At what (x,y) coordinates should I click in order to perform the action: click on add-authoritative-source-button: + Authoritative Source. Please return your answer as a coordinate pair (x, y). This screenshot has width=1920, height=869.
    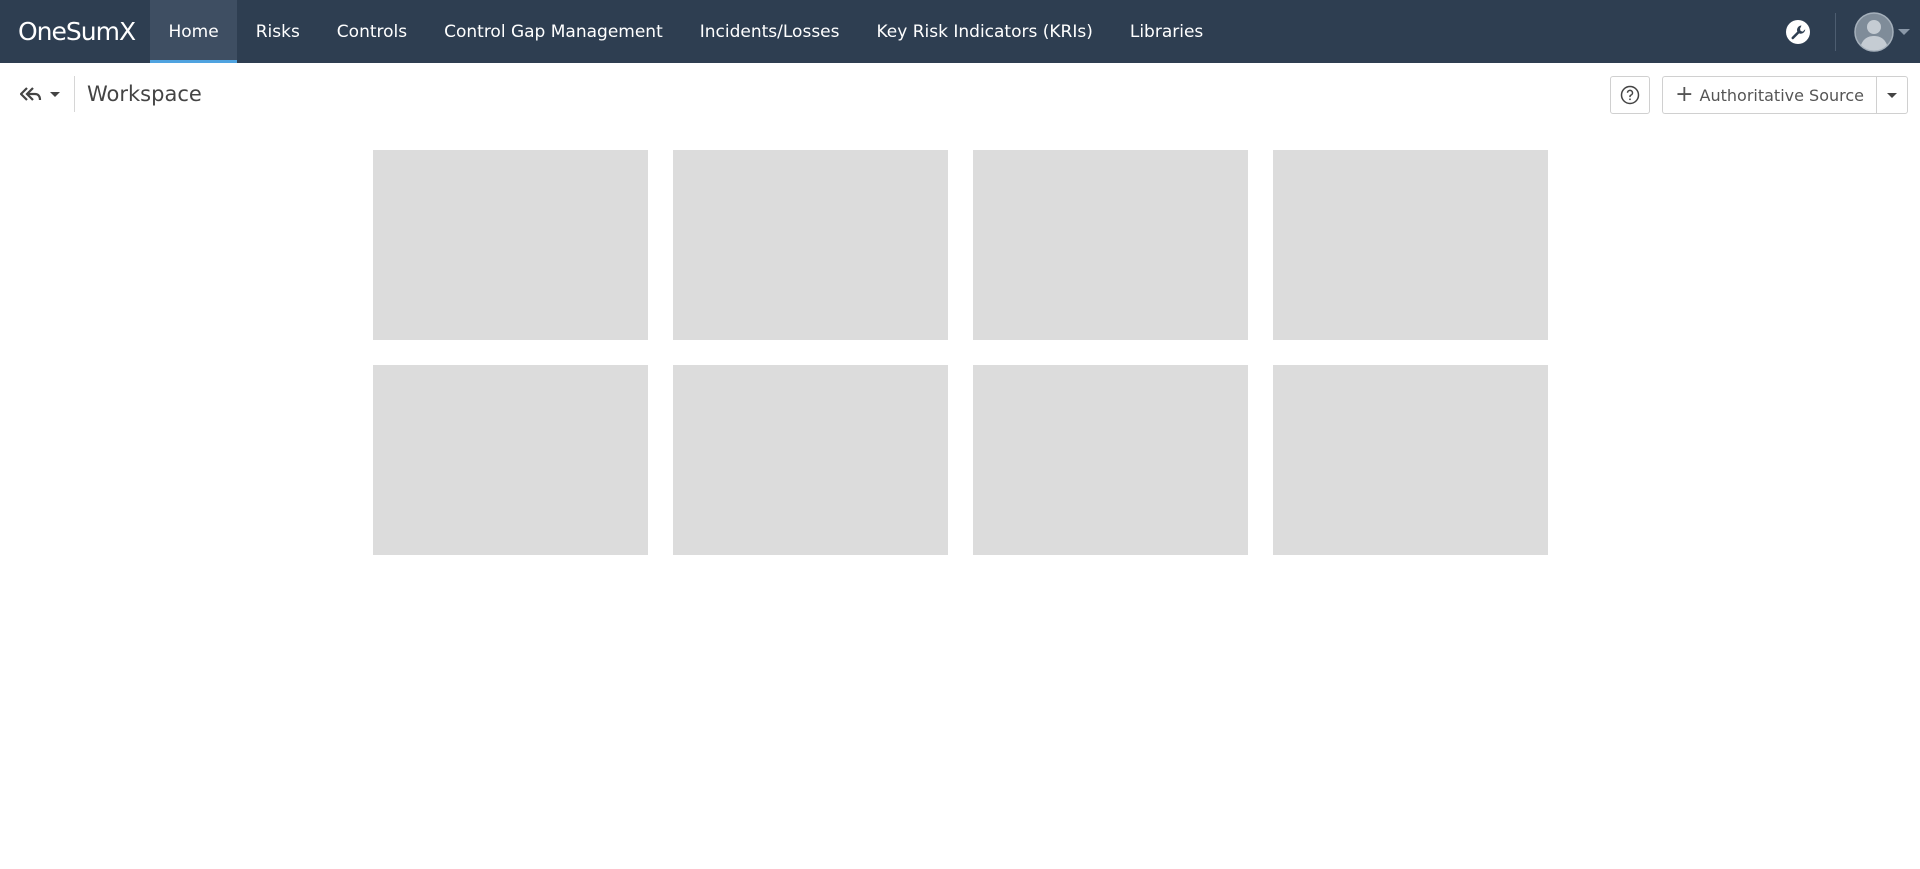
    Looking at the image, I should click on (1769, 95).